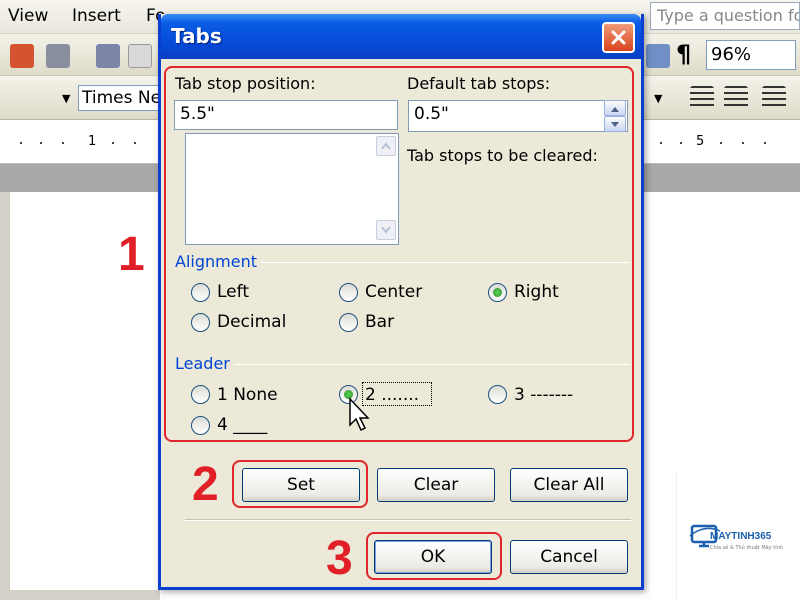 Image resolution: width=800 pixels, height=600 pixels. I want to click on menu-insert: Insert, so click(96, 16).